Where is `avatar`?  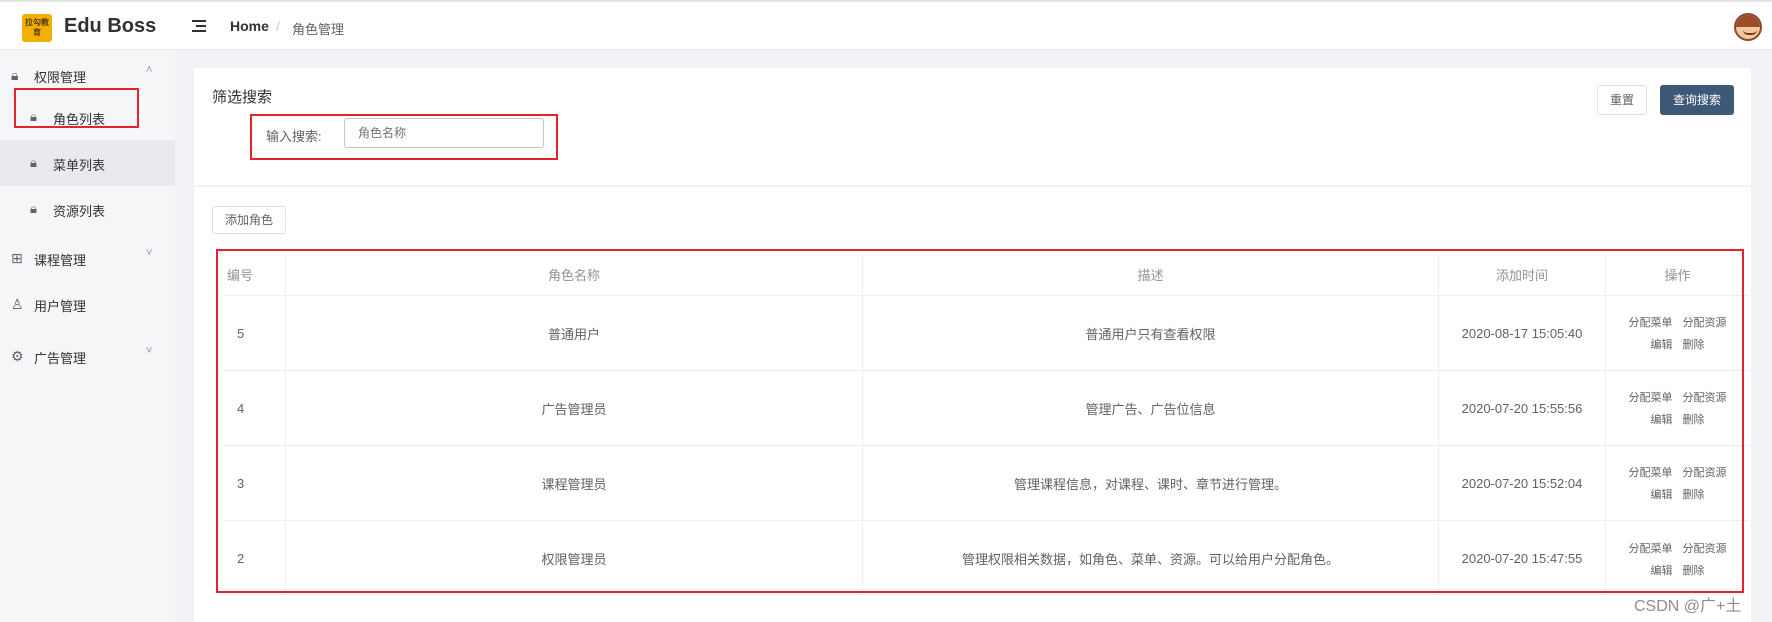 avatar is located at coordinates (1748, 27).